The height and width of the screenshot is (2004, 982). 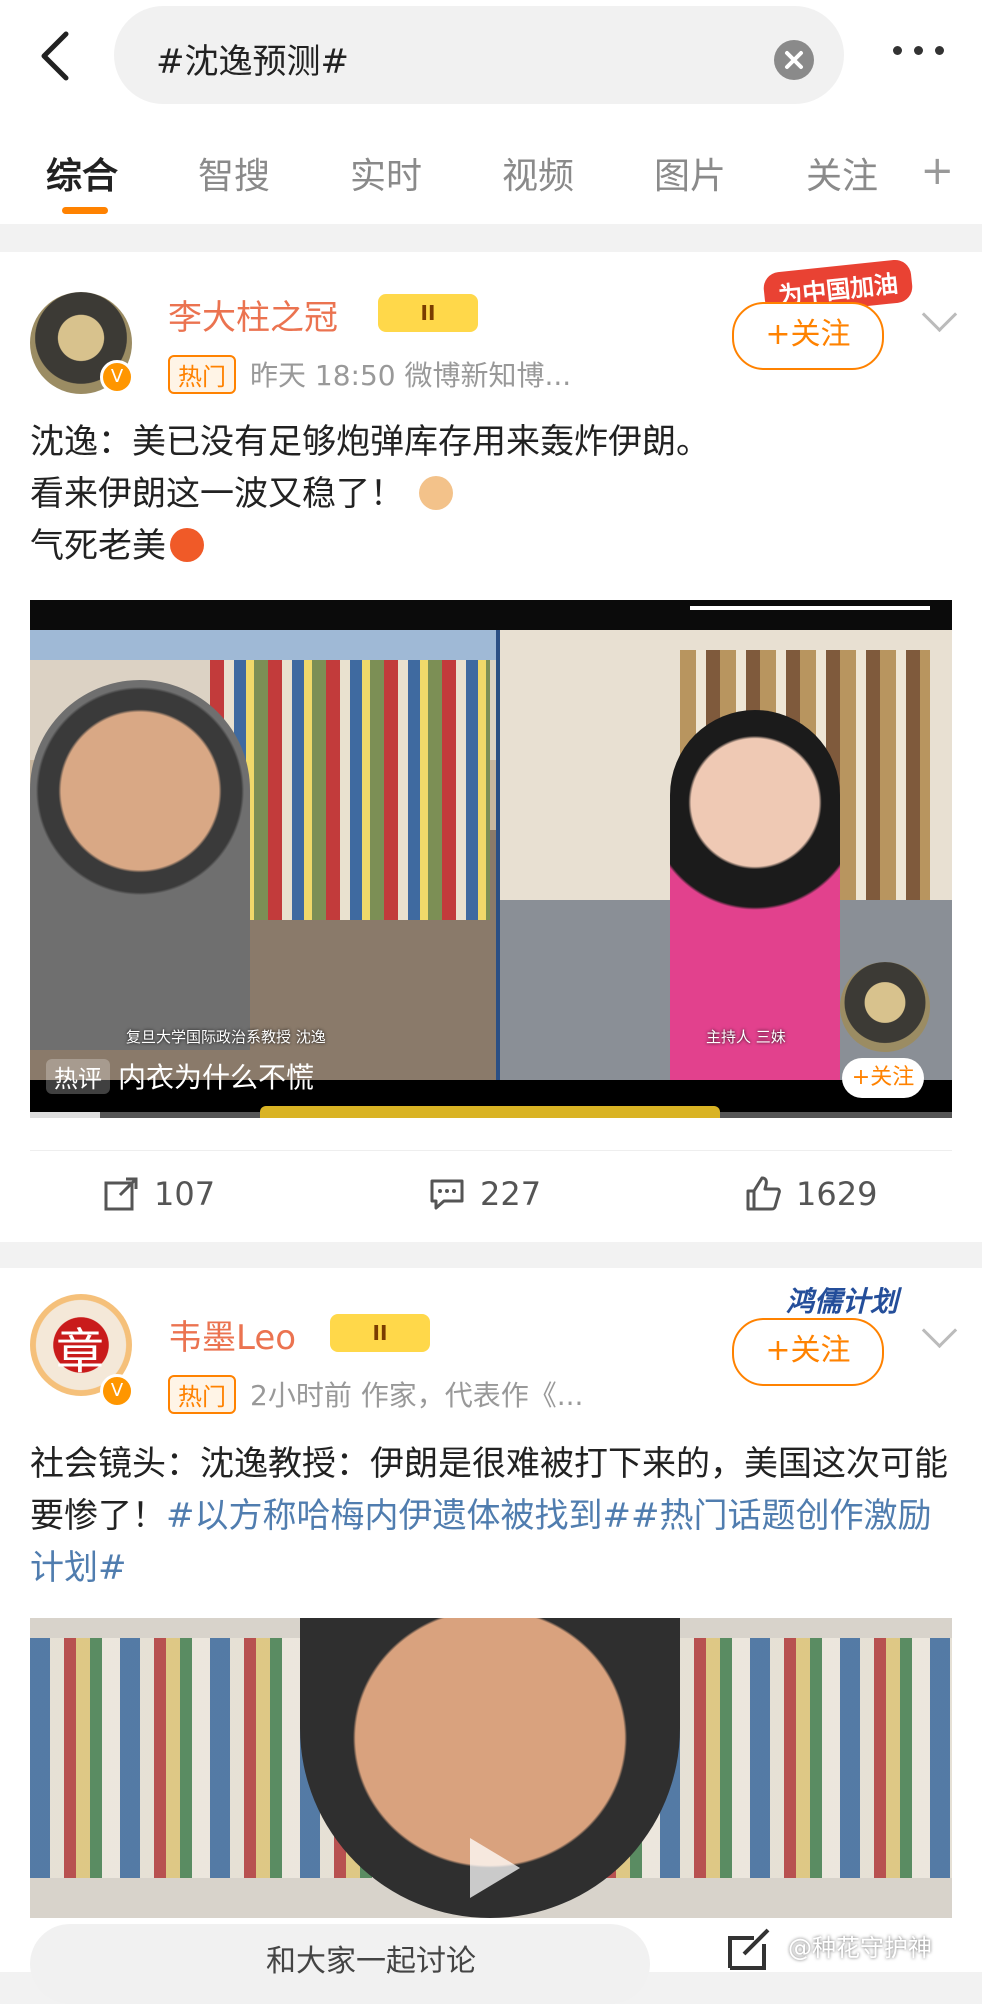 I want to click on discuss-input: 和大家一起讨论, so click(x=340, y=1964).